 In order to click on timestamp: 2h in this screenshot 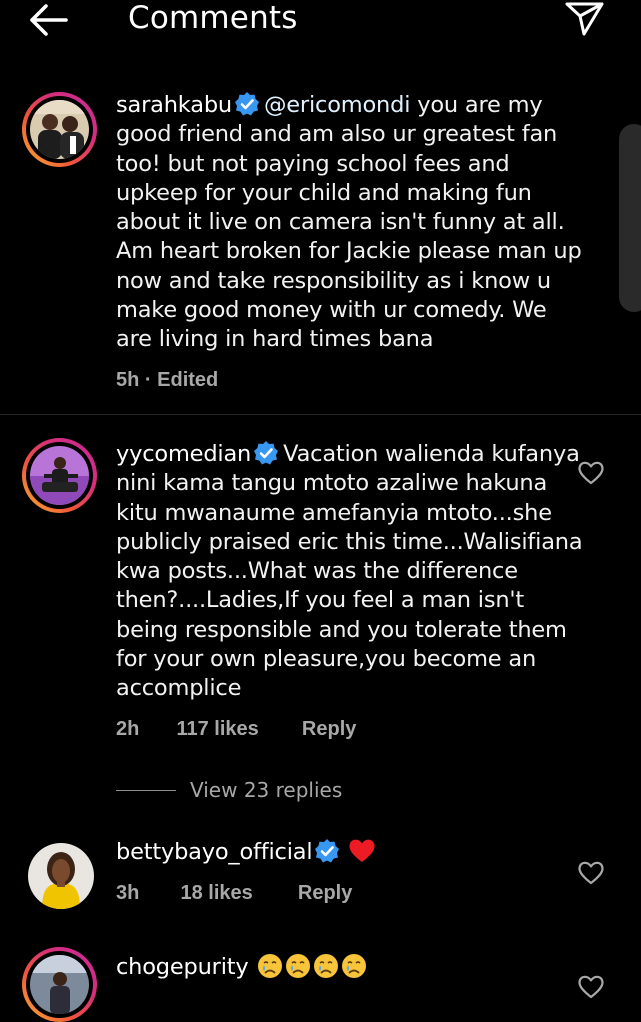, I will do `click(128, 729)`.